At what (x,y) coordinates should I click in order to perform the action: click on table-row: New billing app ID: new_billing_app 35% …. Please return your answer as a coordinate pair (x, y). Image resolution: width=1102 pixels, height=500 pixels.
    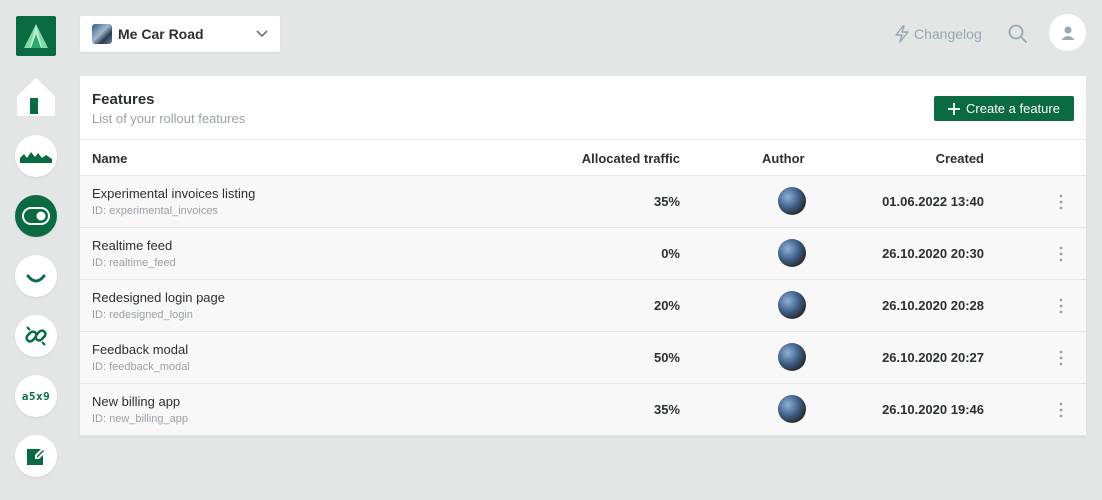
    Looking at the image, I should click on (583, 410).